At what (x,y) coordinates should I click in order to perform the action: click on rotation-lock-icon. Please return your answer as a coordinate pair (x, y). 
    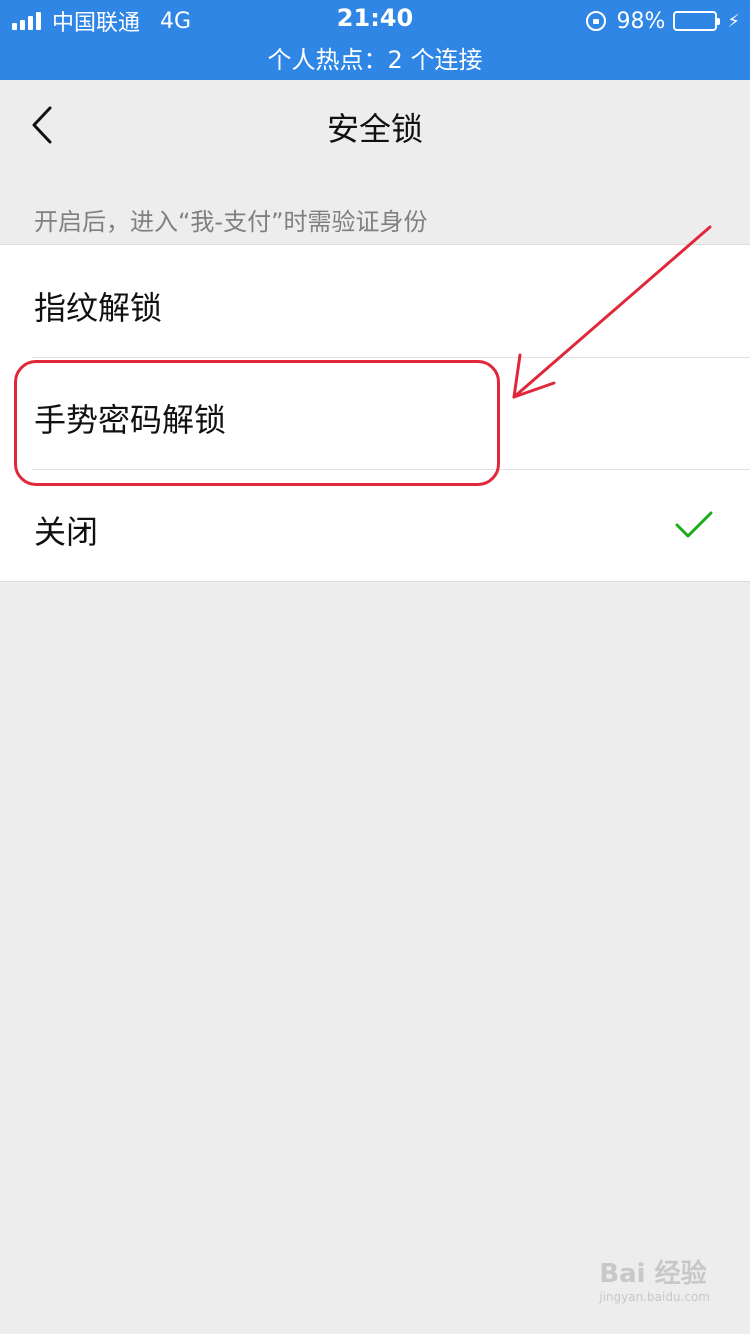
    Looking at the image, I should click on (596, 21).